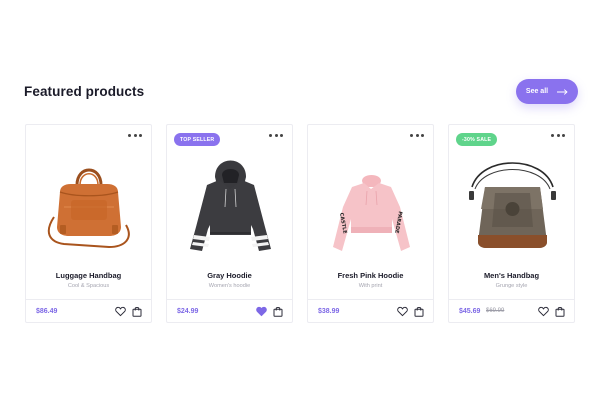  What do you see at coordinates (88, 311) in the screenshot?
I see `card-footer: $86.49` at bounding box center [88, 311].